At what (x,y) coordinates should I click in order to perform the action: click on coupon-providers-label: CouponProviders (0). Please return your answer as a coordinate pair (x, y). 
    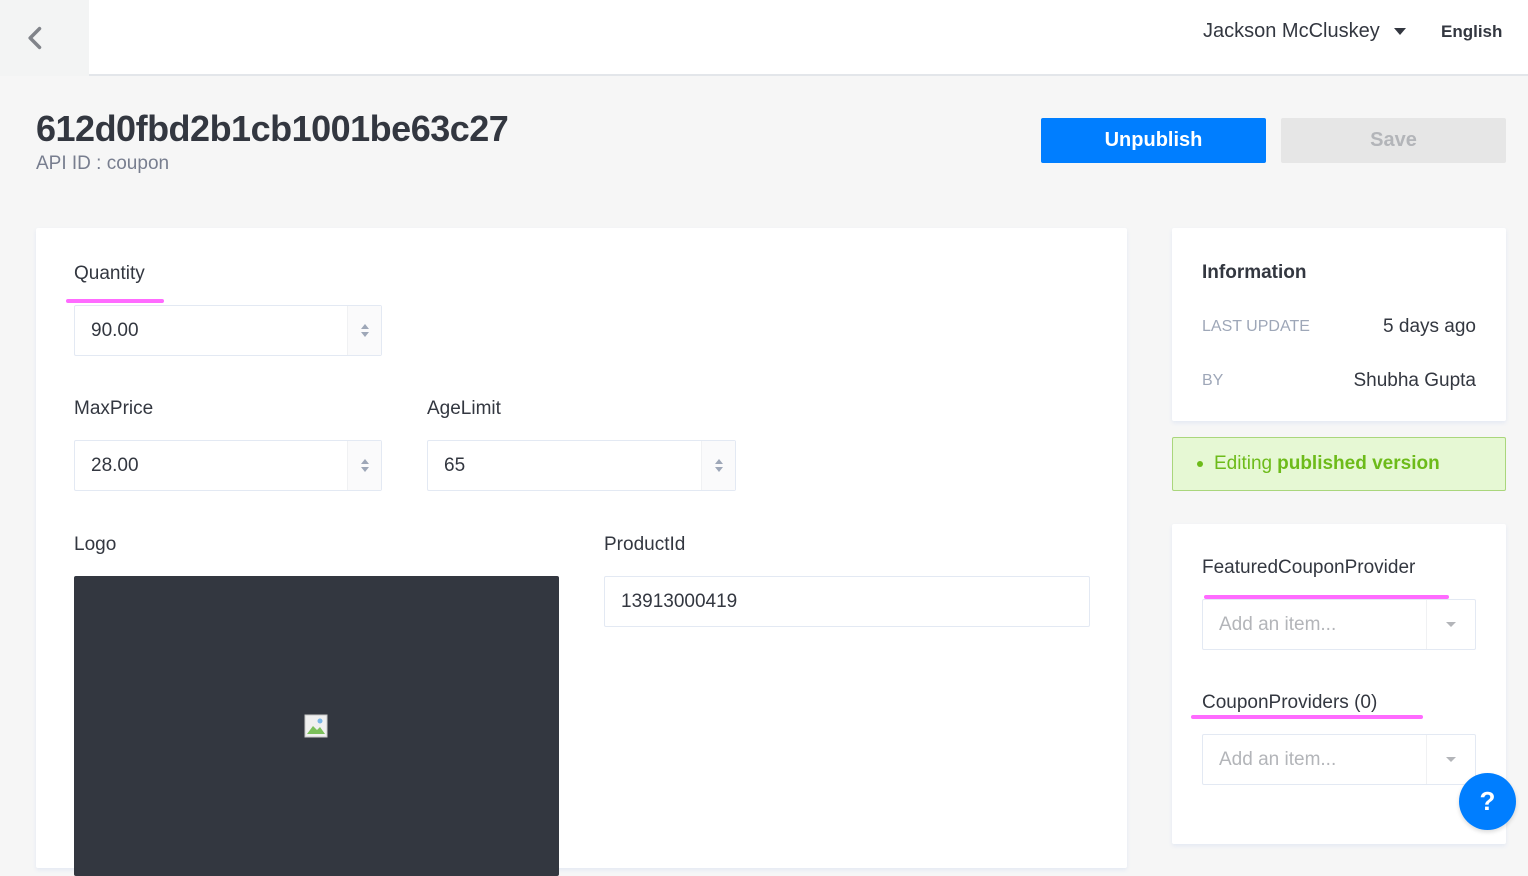
    Looking at the image, I should click on (1290, 702).